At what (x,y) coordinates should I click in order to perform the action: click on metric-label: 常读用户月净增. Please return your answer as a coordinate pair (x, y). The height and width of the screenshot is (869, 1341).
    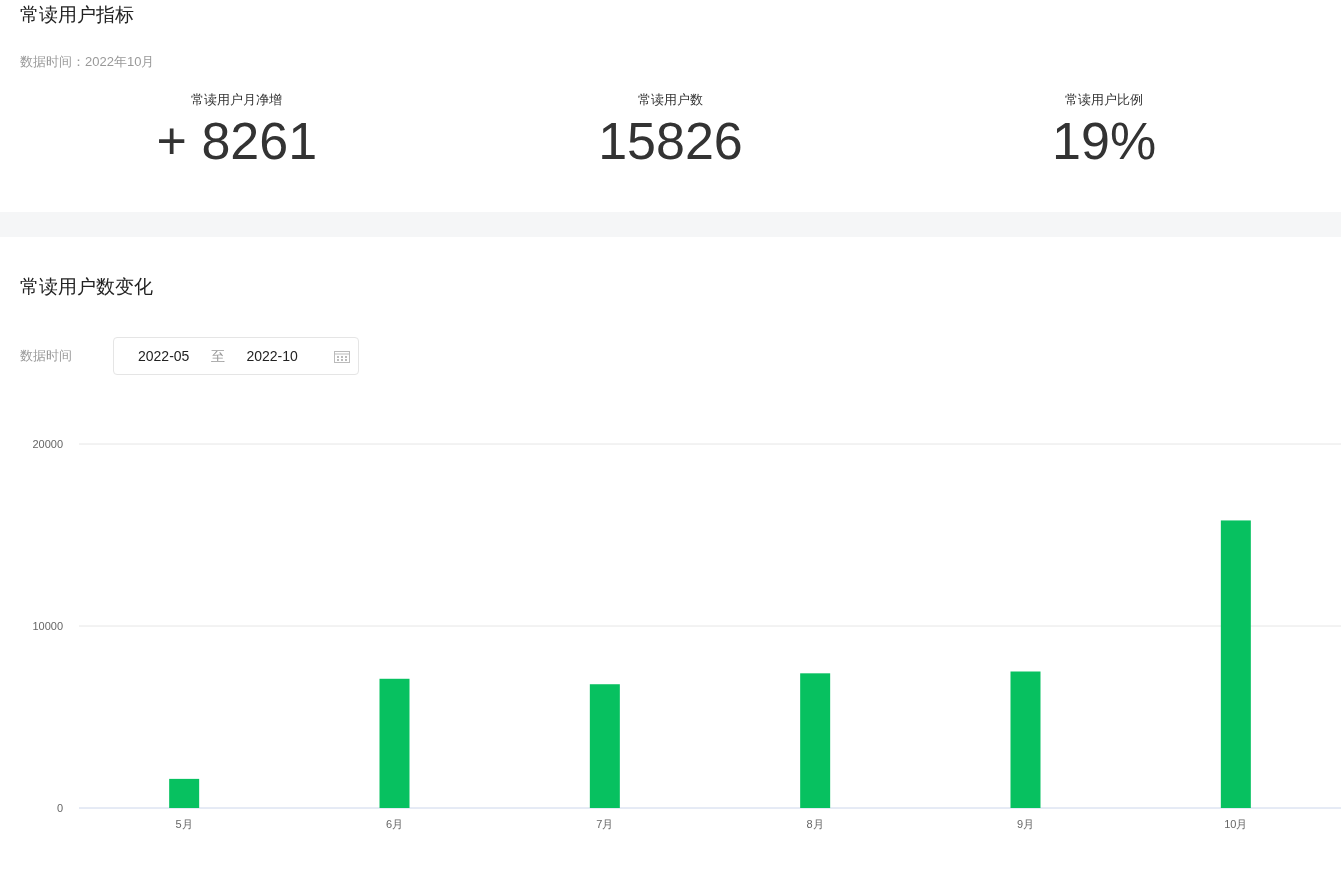
    Looking at the image, I should click on (237, 99).